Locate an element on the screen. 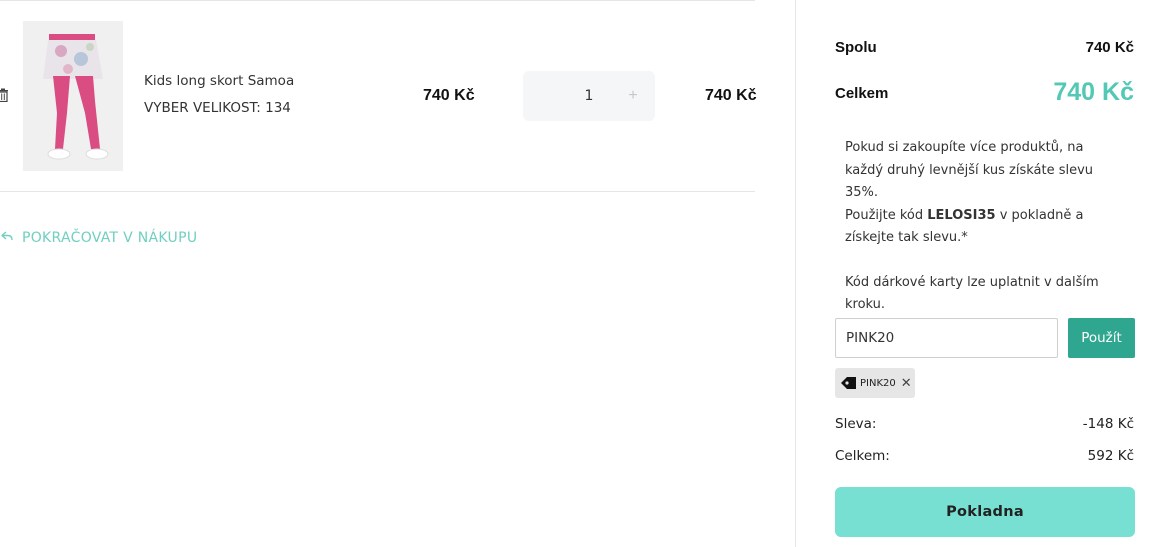 The height and width of the screenshot is (547, 1164). quantity-stepper: 1 + is located at coordinates (589, 96).